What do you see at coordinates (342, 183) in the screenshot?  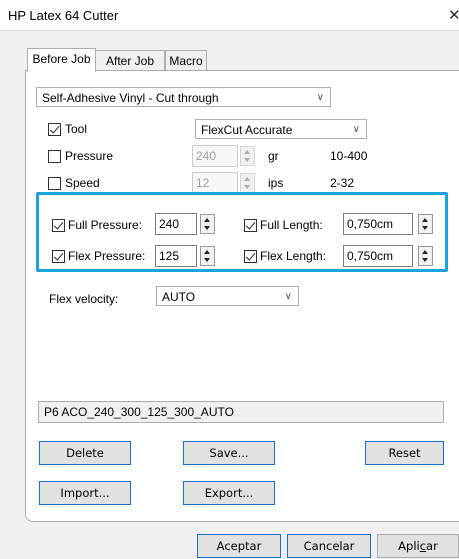 I see `speed-range: 2-32` at bounding box center [342, 183].